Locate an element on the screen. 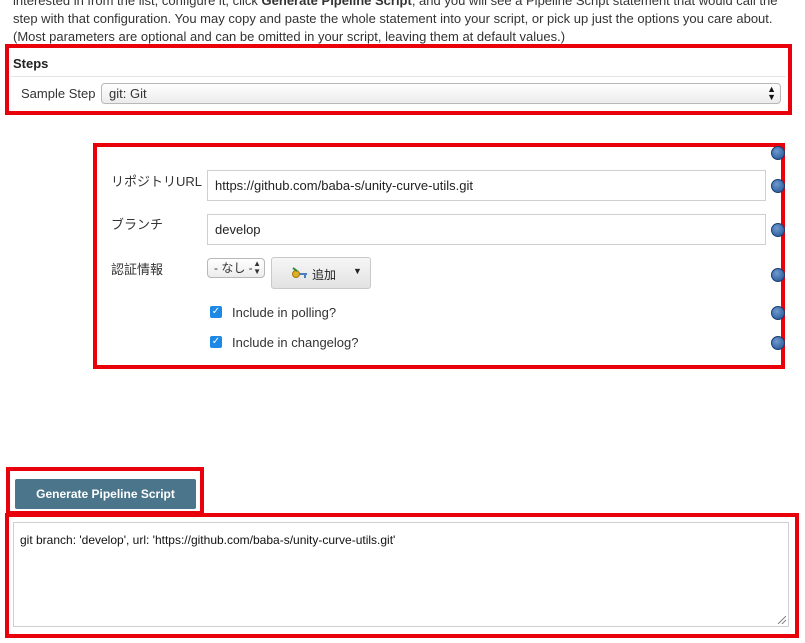 Image resolution: width=805 pixels, height=643 pixels. include-changelog-label: Include in changelog? is located at coordinates (295, 342).